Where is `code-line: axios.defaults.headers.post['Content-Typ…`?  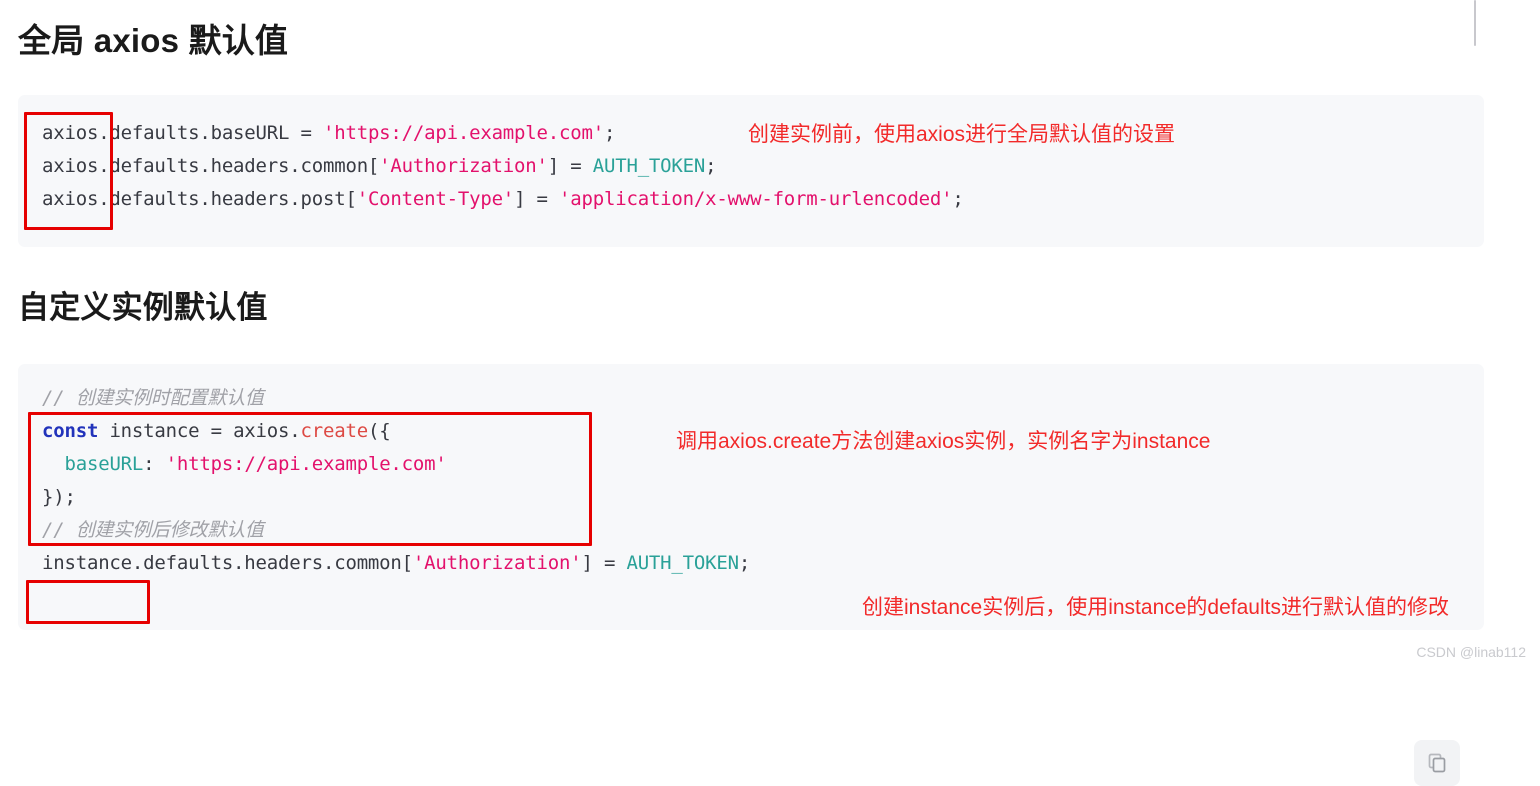
code-line: axios.defaults.headers.post['Content-Typ… is located at coordinates (503, 199).